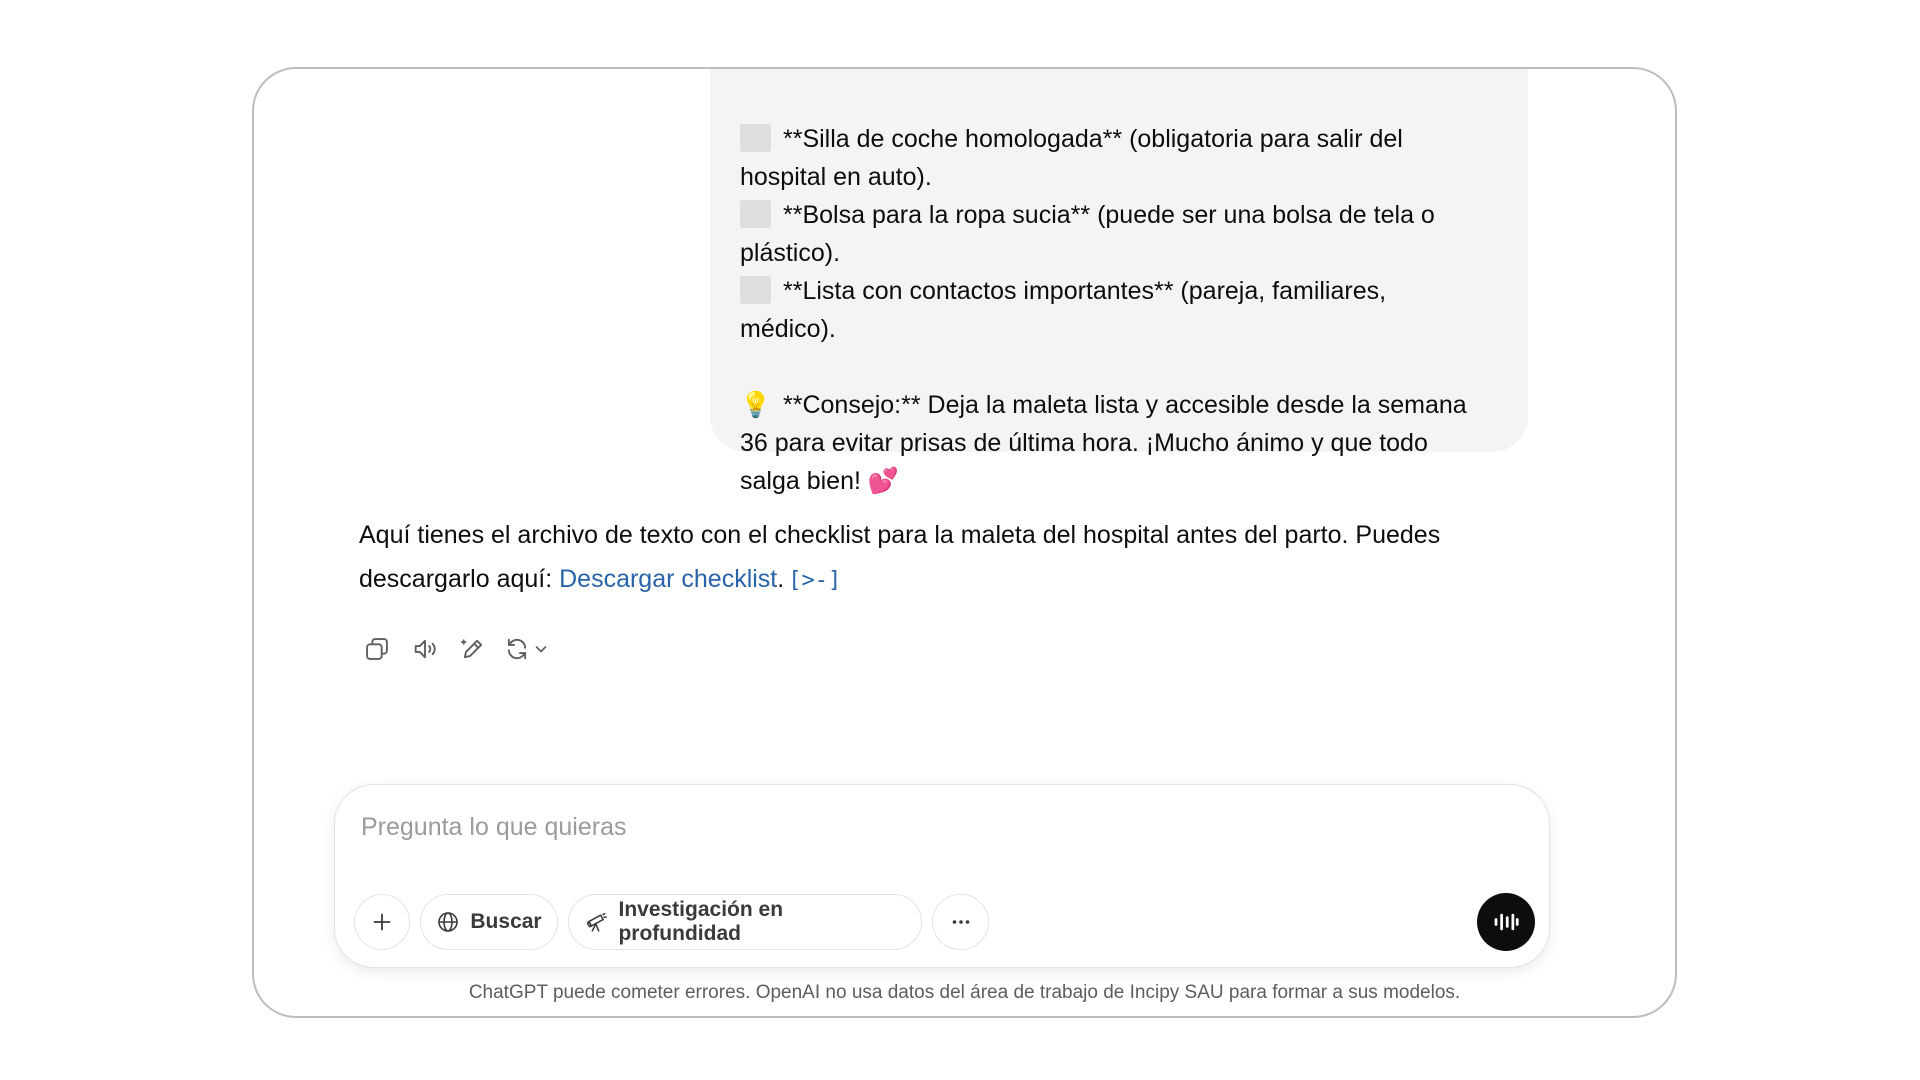  What do you see at coordinates (1120, 481) in the screenshot?
I see `tip-line: salga bien! 💕` at bounding box center [1120, 481].